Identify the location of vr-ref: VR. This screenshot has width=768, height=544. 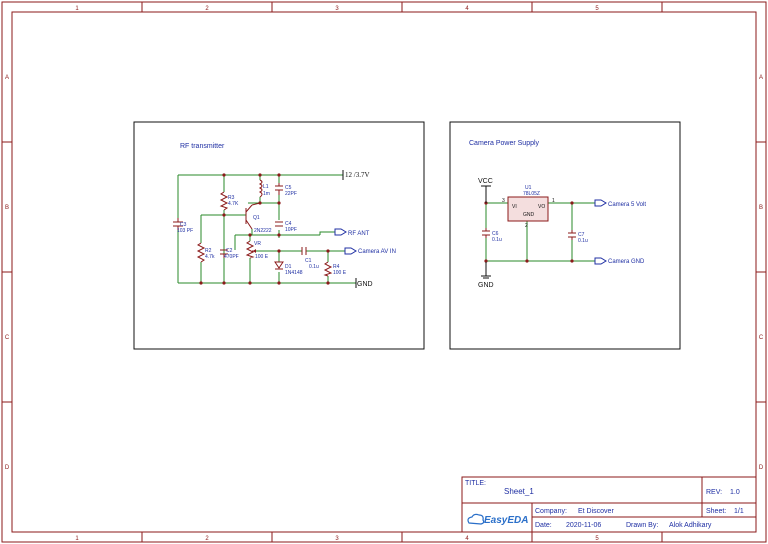
(257, 244).